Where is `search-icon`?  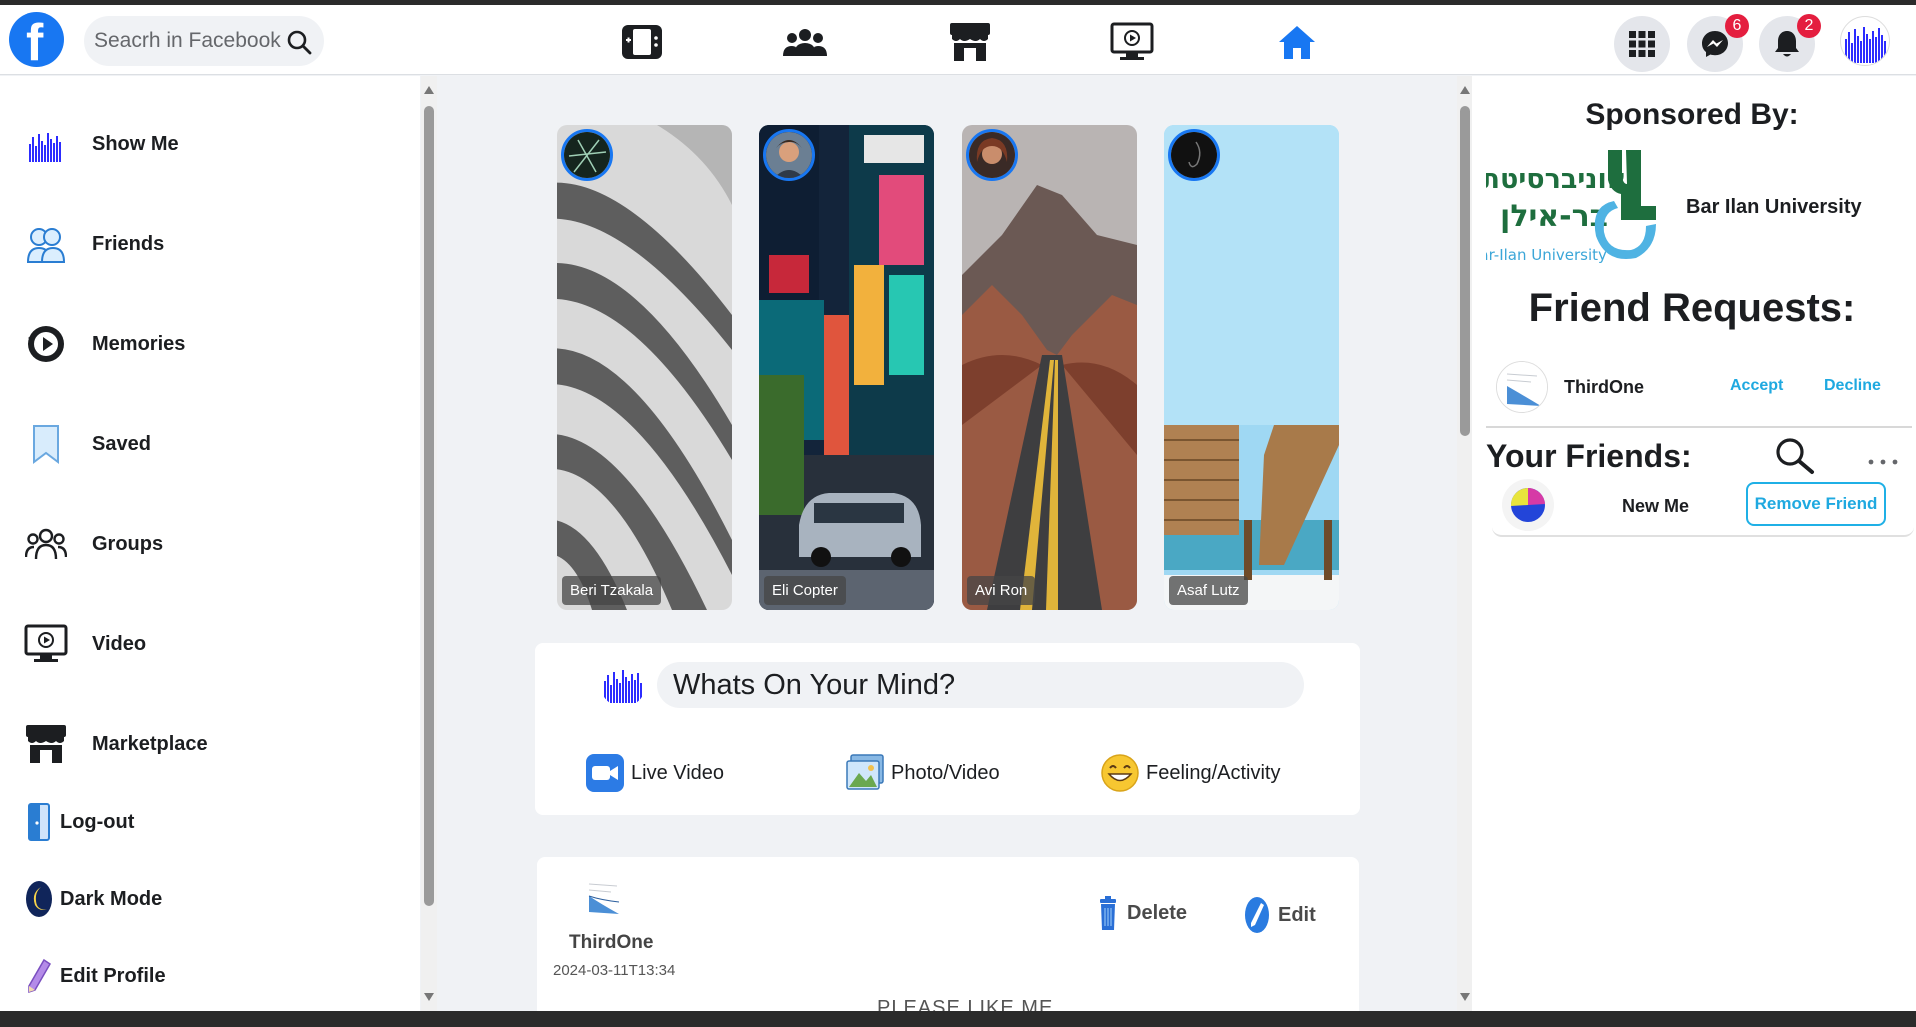 search-icon is located at coordinates (299, 44).